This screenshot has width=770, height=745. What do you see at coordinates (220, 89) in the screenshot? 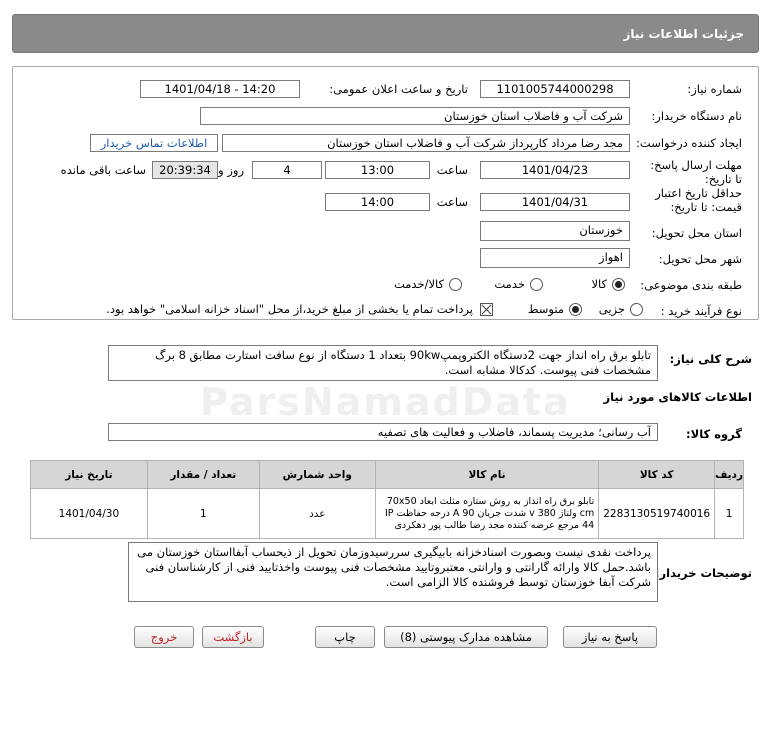
I see `announce-field: 1401/04/18 - 14:20` at bounding box center [220, 89].